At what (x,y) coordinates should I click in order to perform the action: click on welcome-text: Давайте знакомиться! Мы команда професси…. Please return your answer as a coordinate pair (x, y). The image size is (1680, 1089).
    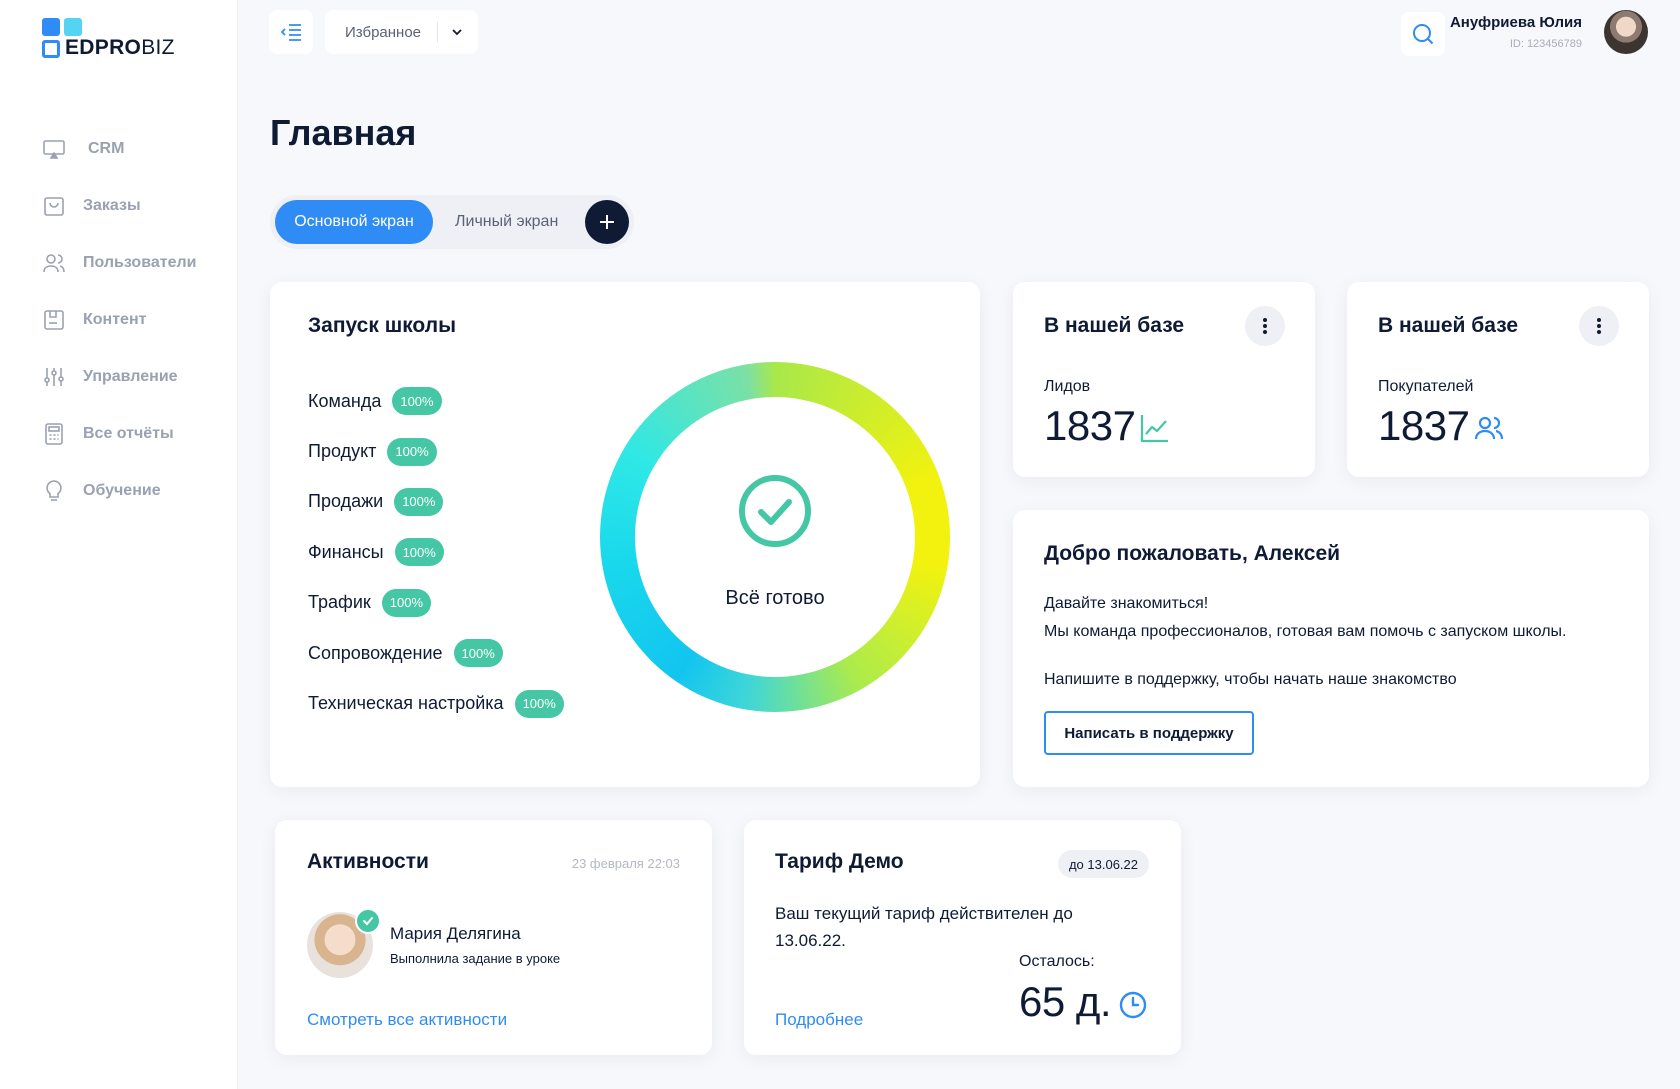
    Looking at the image, I should click on (1305, 642).